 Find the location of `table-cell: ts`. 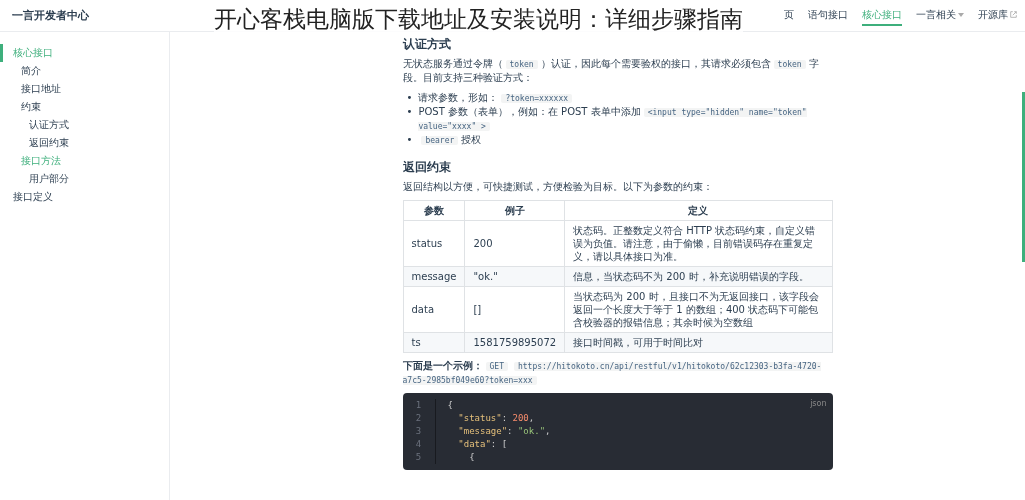

table-cell: ts is located at coordinates (434, 342).